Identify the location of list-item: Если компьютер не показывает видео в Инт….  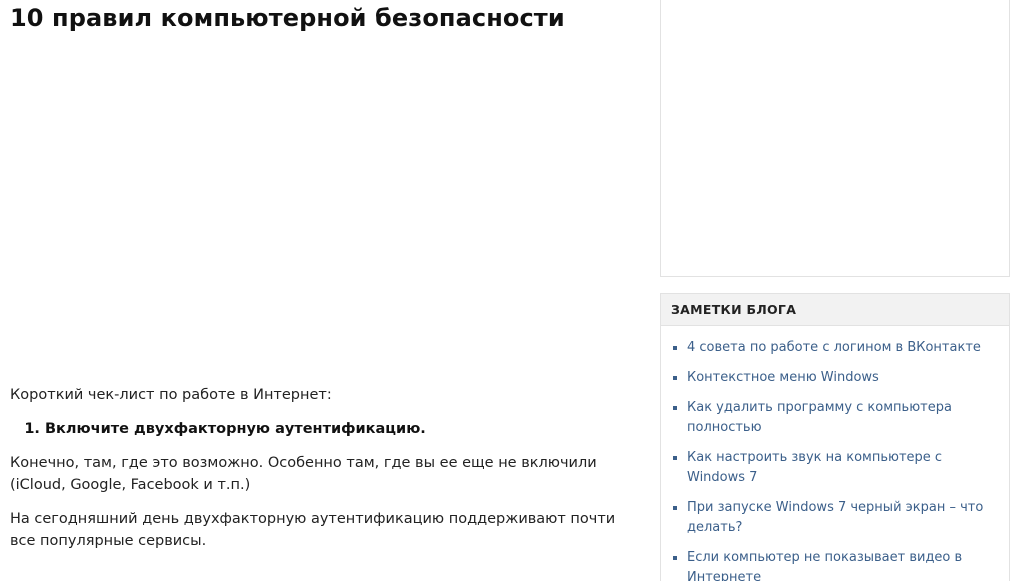
(836, 564).